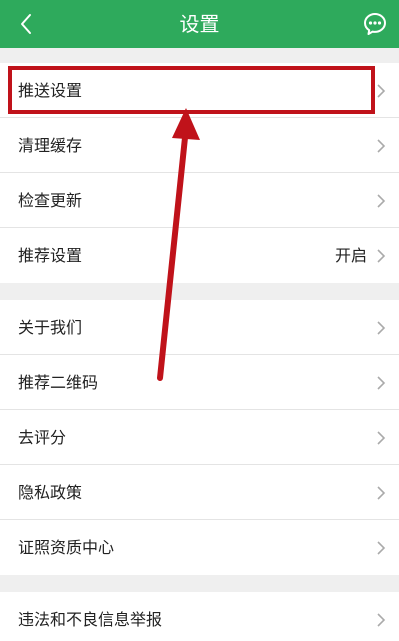 The width and height of the screenshot is (399, 641). I want to click on row-label: 违法和不良信息举报, so click(90, 619).